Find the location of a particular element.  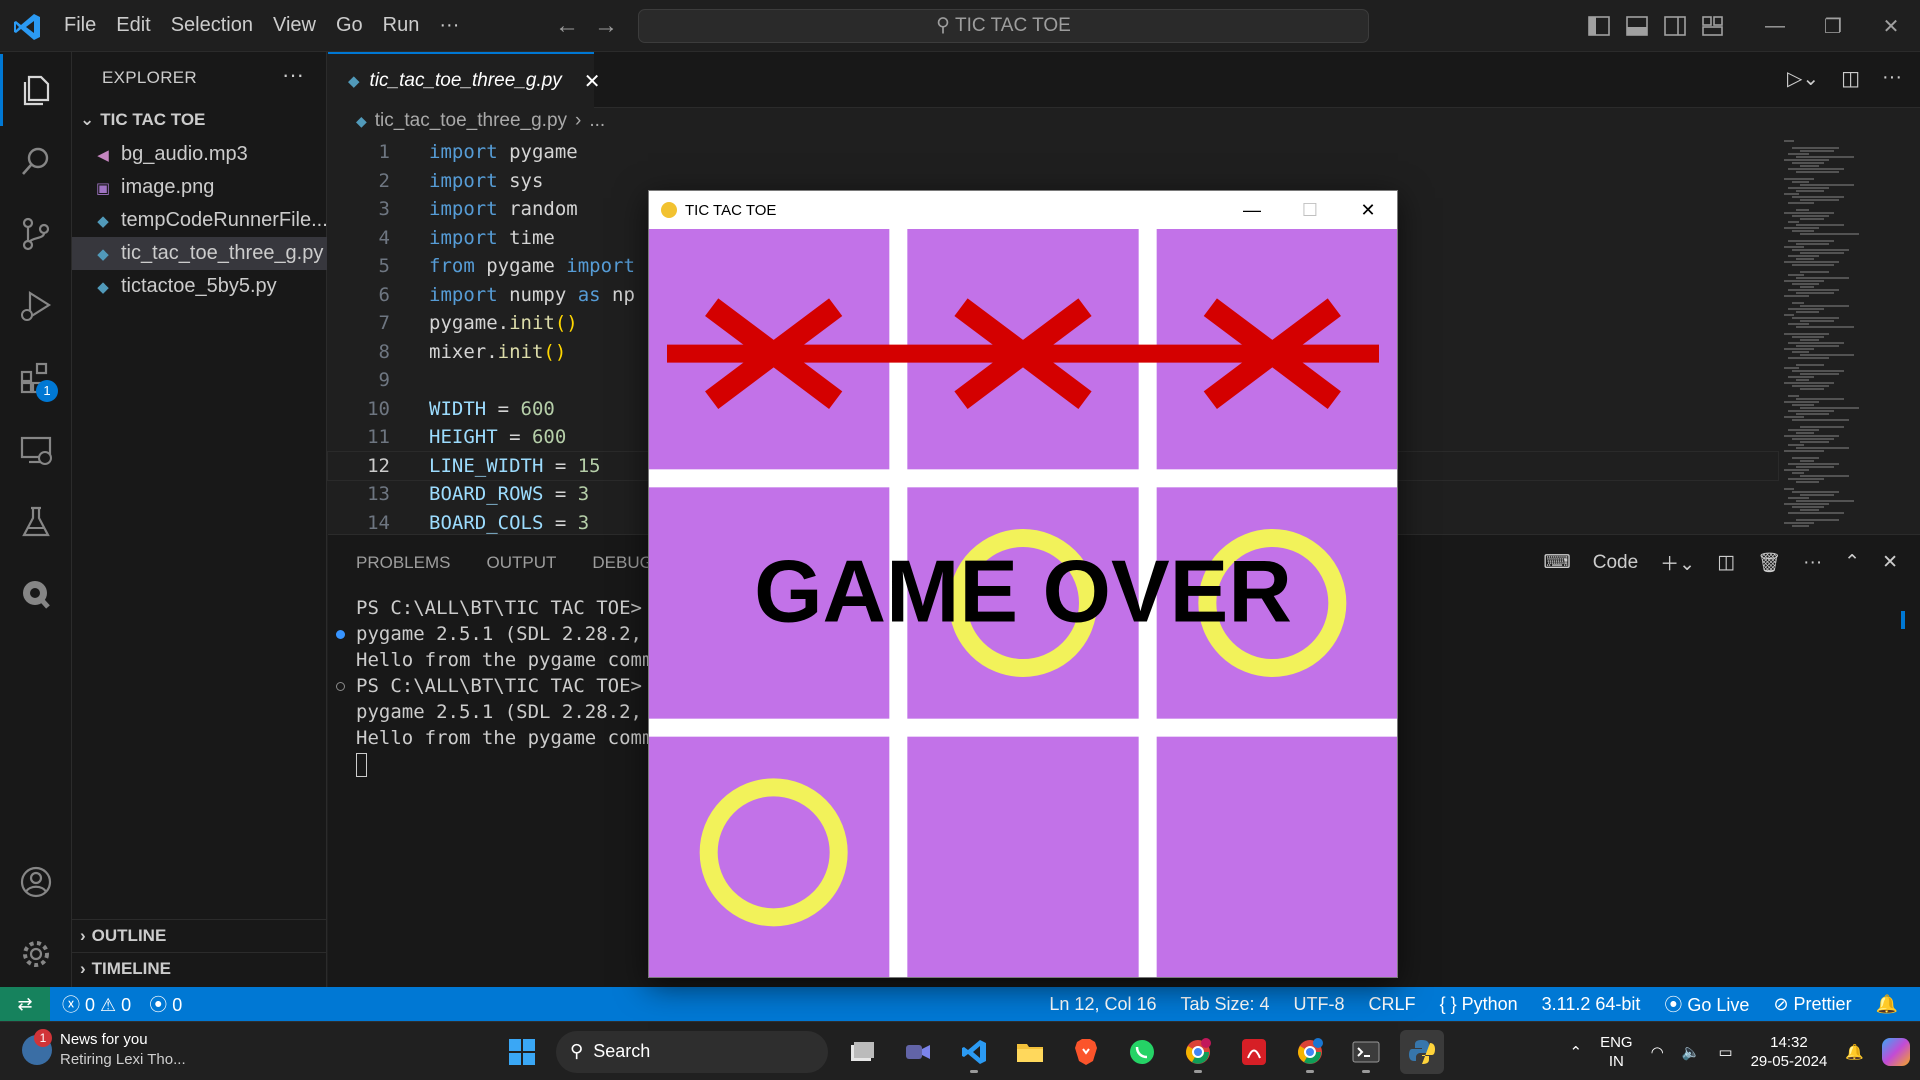

python-interpreter: 3.11.2 64-bit is located at coordinates (1591, 1004).